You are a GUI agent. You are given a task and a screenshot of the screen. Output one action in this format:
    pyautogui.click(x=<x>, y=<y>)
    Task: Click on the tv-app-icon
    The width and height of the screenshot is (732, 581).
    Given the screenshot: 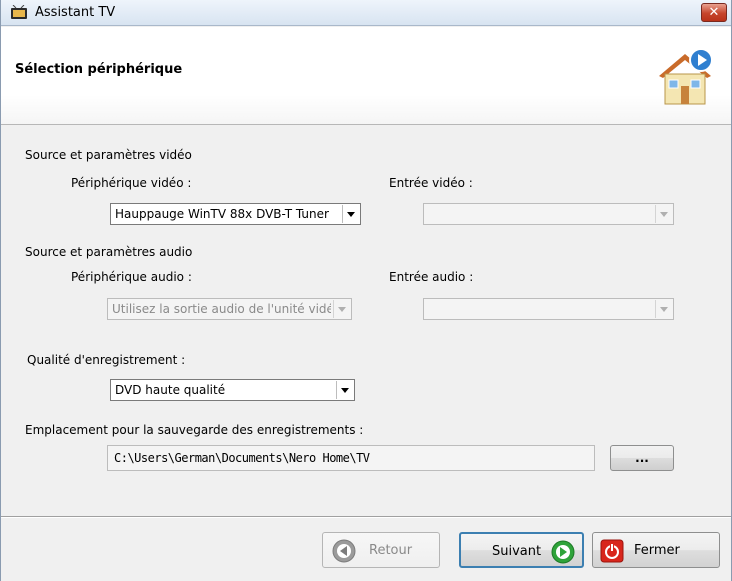 What is the action you would take?
    pyautogui.click(x=19, y=12)
    